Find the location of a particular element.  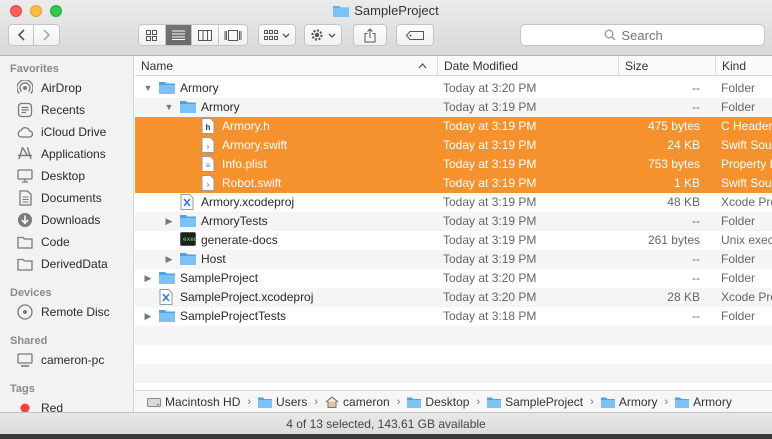

column-header-row: Name Date Modified Size Kind is located at coordinates (453, 66).